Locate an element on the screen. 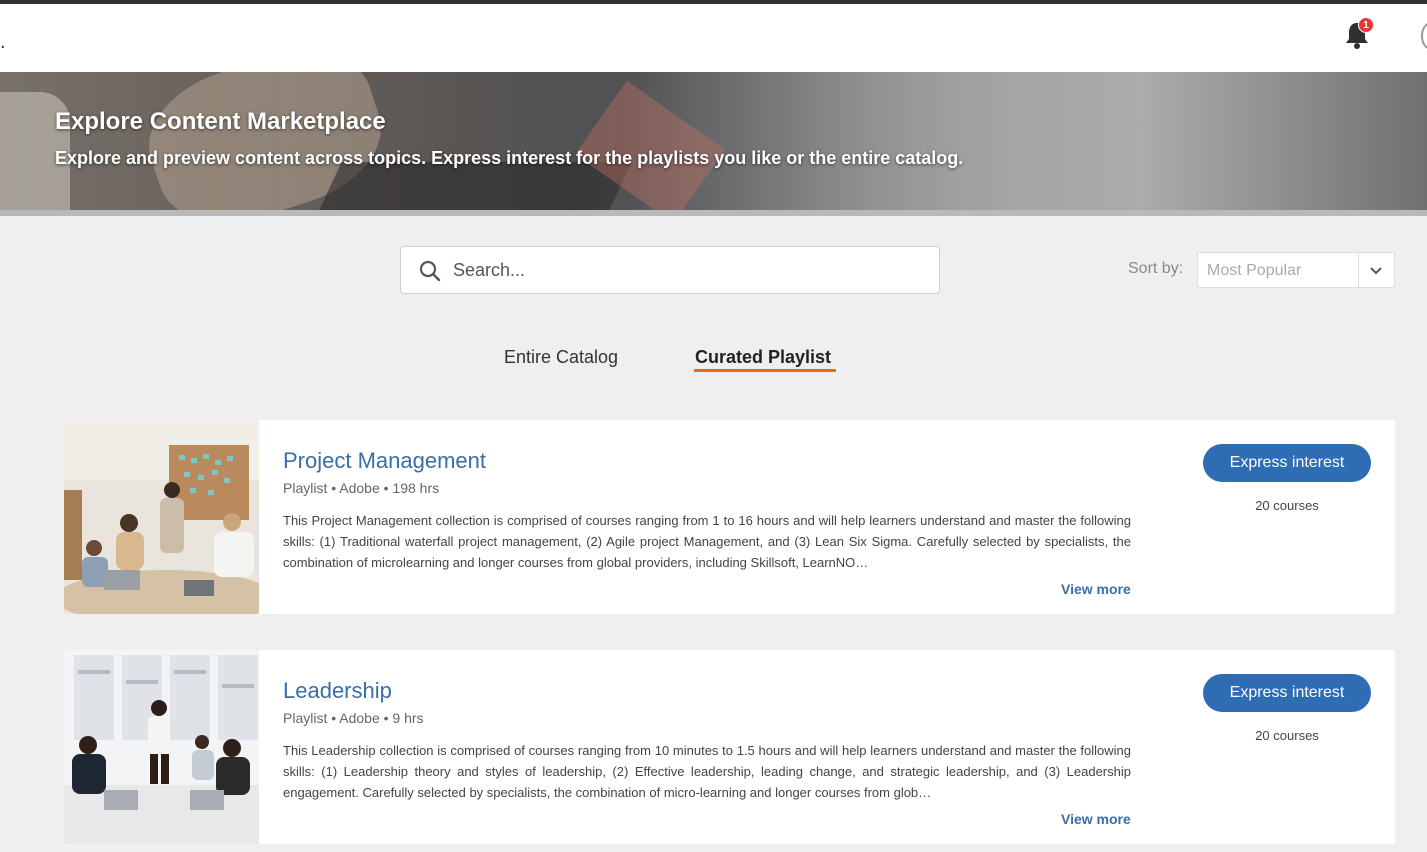  tab-entire-catalog: Entire Catalog is located at coordinates (561, 357).